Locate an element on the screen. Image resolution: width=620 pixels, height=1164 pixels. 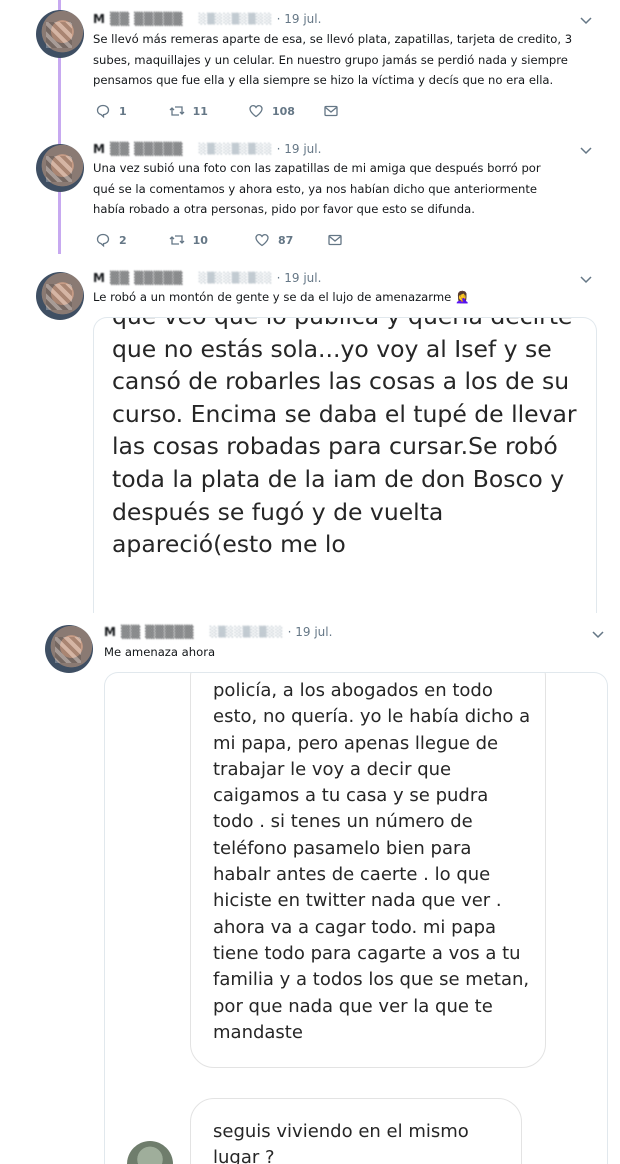
retweet-count: 10 is located at coordinates (200, 240).